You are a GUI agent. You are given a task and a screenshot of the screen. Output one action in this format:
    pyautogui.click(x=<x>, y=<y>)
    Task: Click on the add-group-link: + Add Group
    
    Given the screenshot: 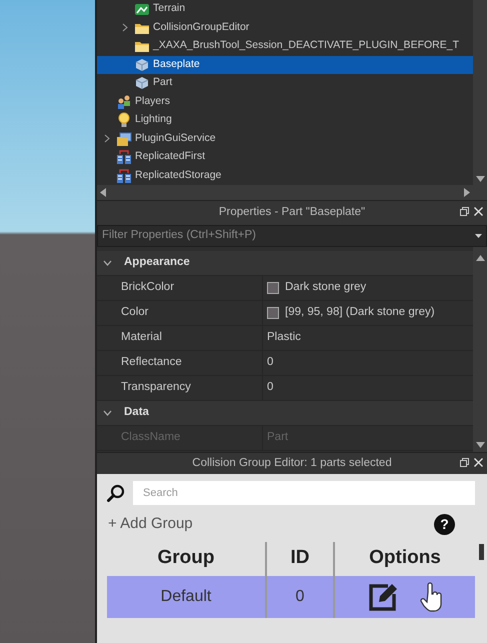 What is the action you would take?
    pyautogui.click(x=150, y=524)
    